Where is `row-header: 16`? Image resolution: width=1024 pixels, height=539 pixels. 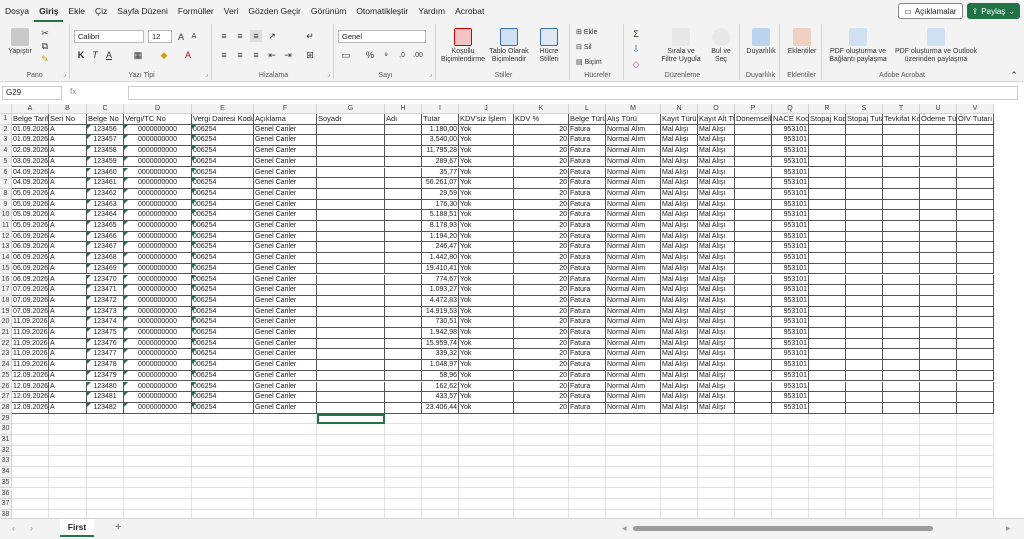 row-header: 16 is located at coordinates (6, 280).